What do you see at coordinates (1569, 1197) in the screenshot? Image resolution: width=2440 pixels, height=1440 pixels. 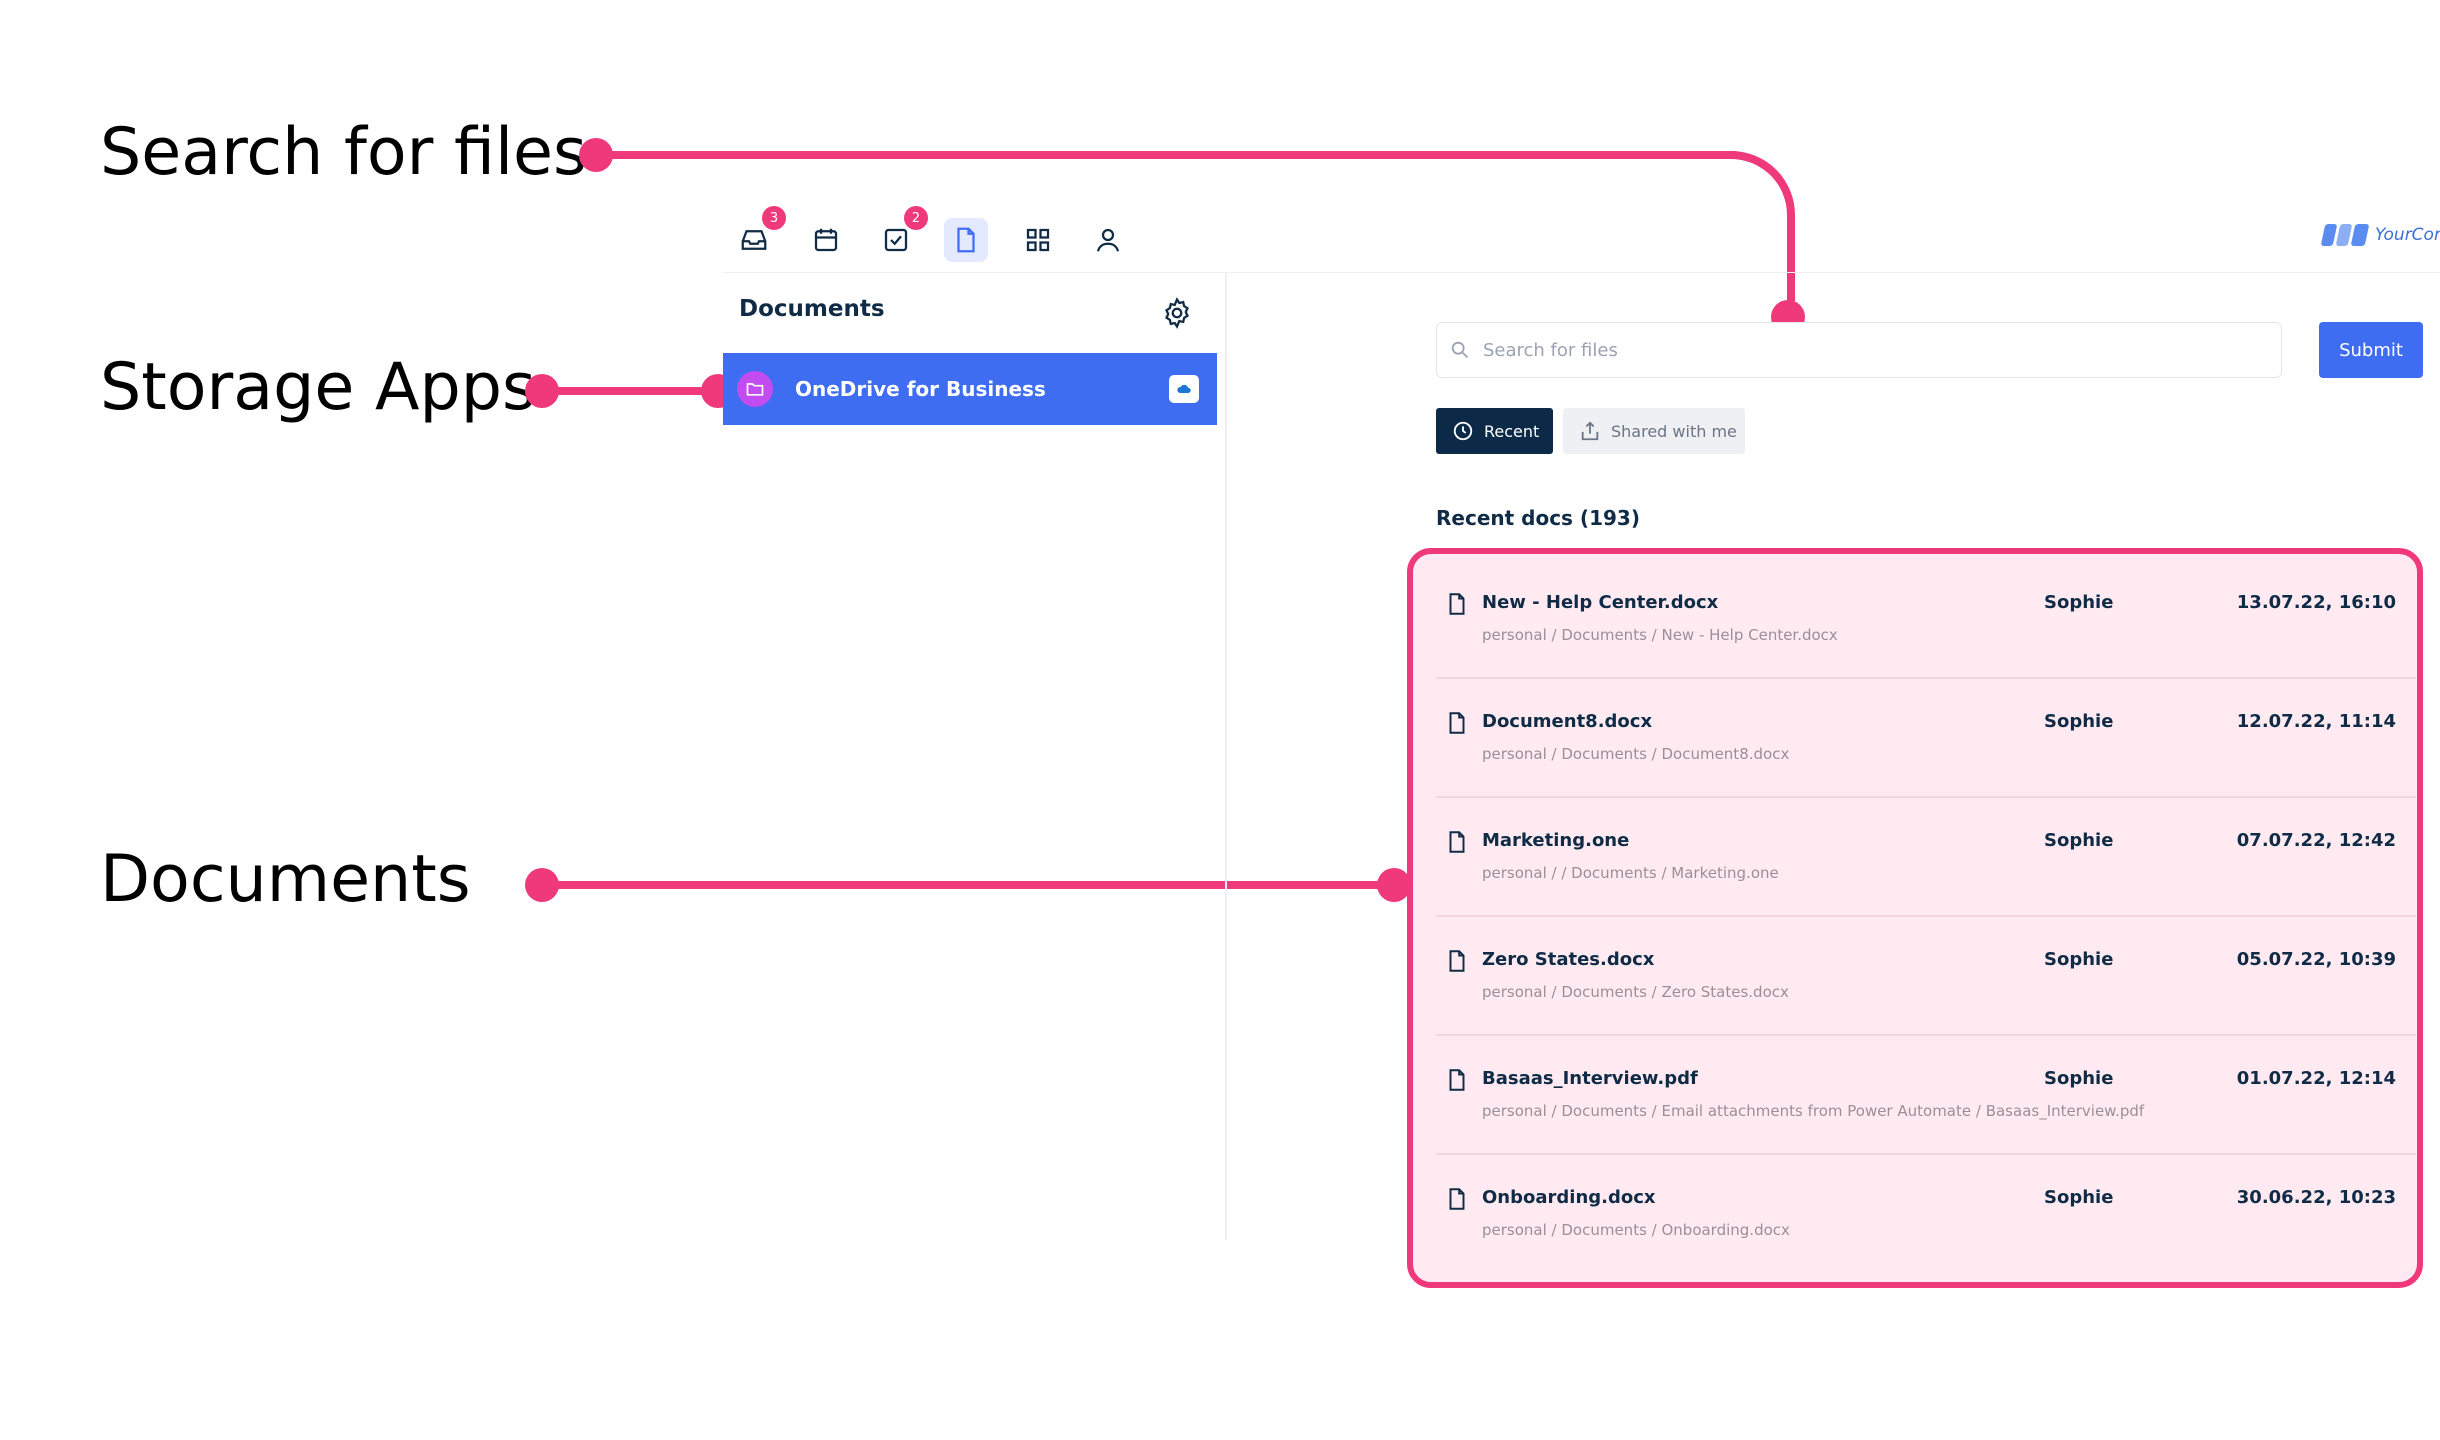 I see `document-name: Onboarding.docx` at bounding box center [1569, 1197].